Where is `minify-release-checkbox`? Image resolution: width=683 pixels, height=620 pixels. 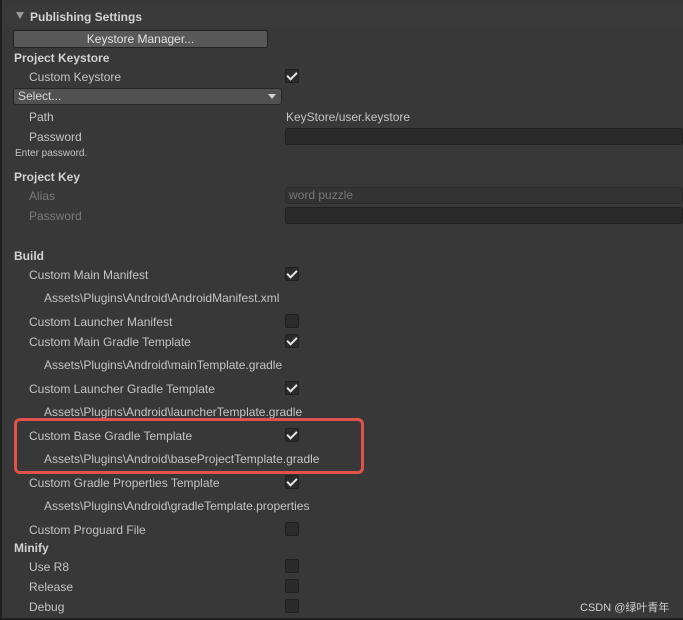 minify-release-checkbox is located at coordinates (292, 586).